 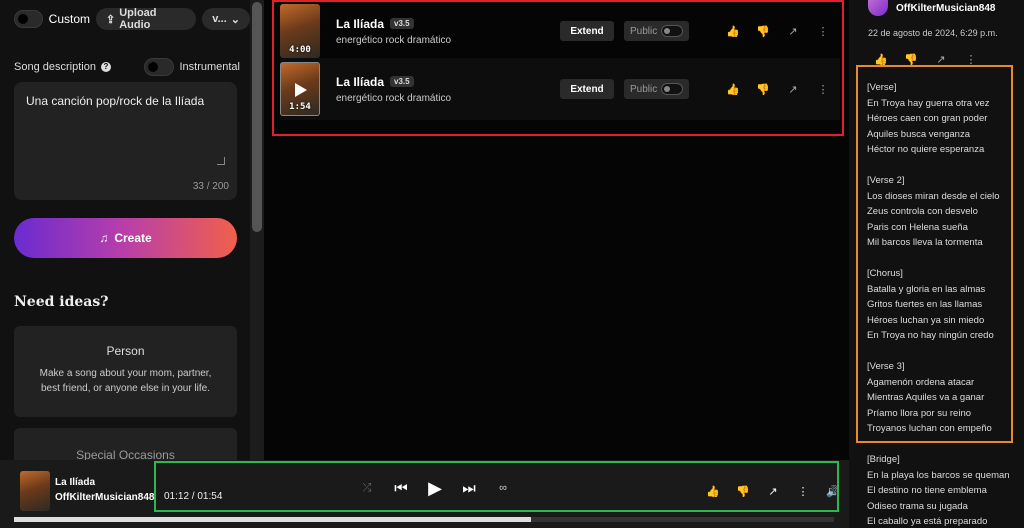 I want to click on avatar, so click(x=878, y=8).